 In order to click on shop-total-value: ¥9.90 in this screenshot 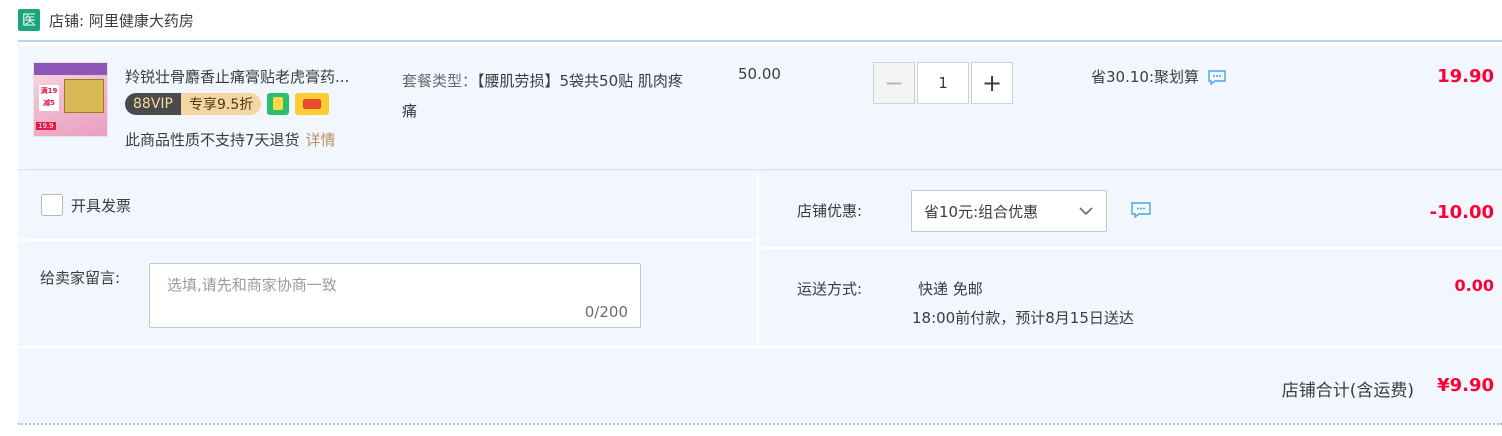, I will do `click(1465, 385)`.